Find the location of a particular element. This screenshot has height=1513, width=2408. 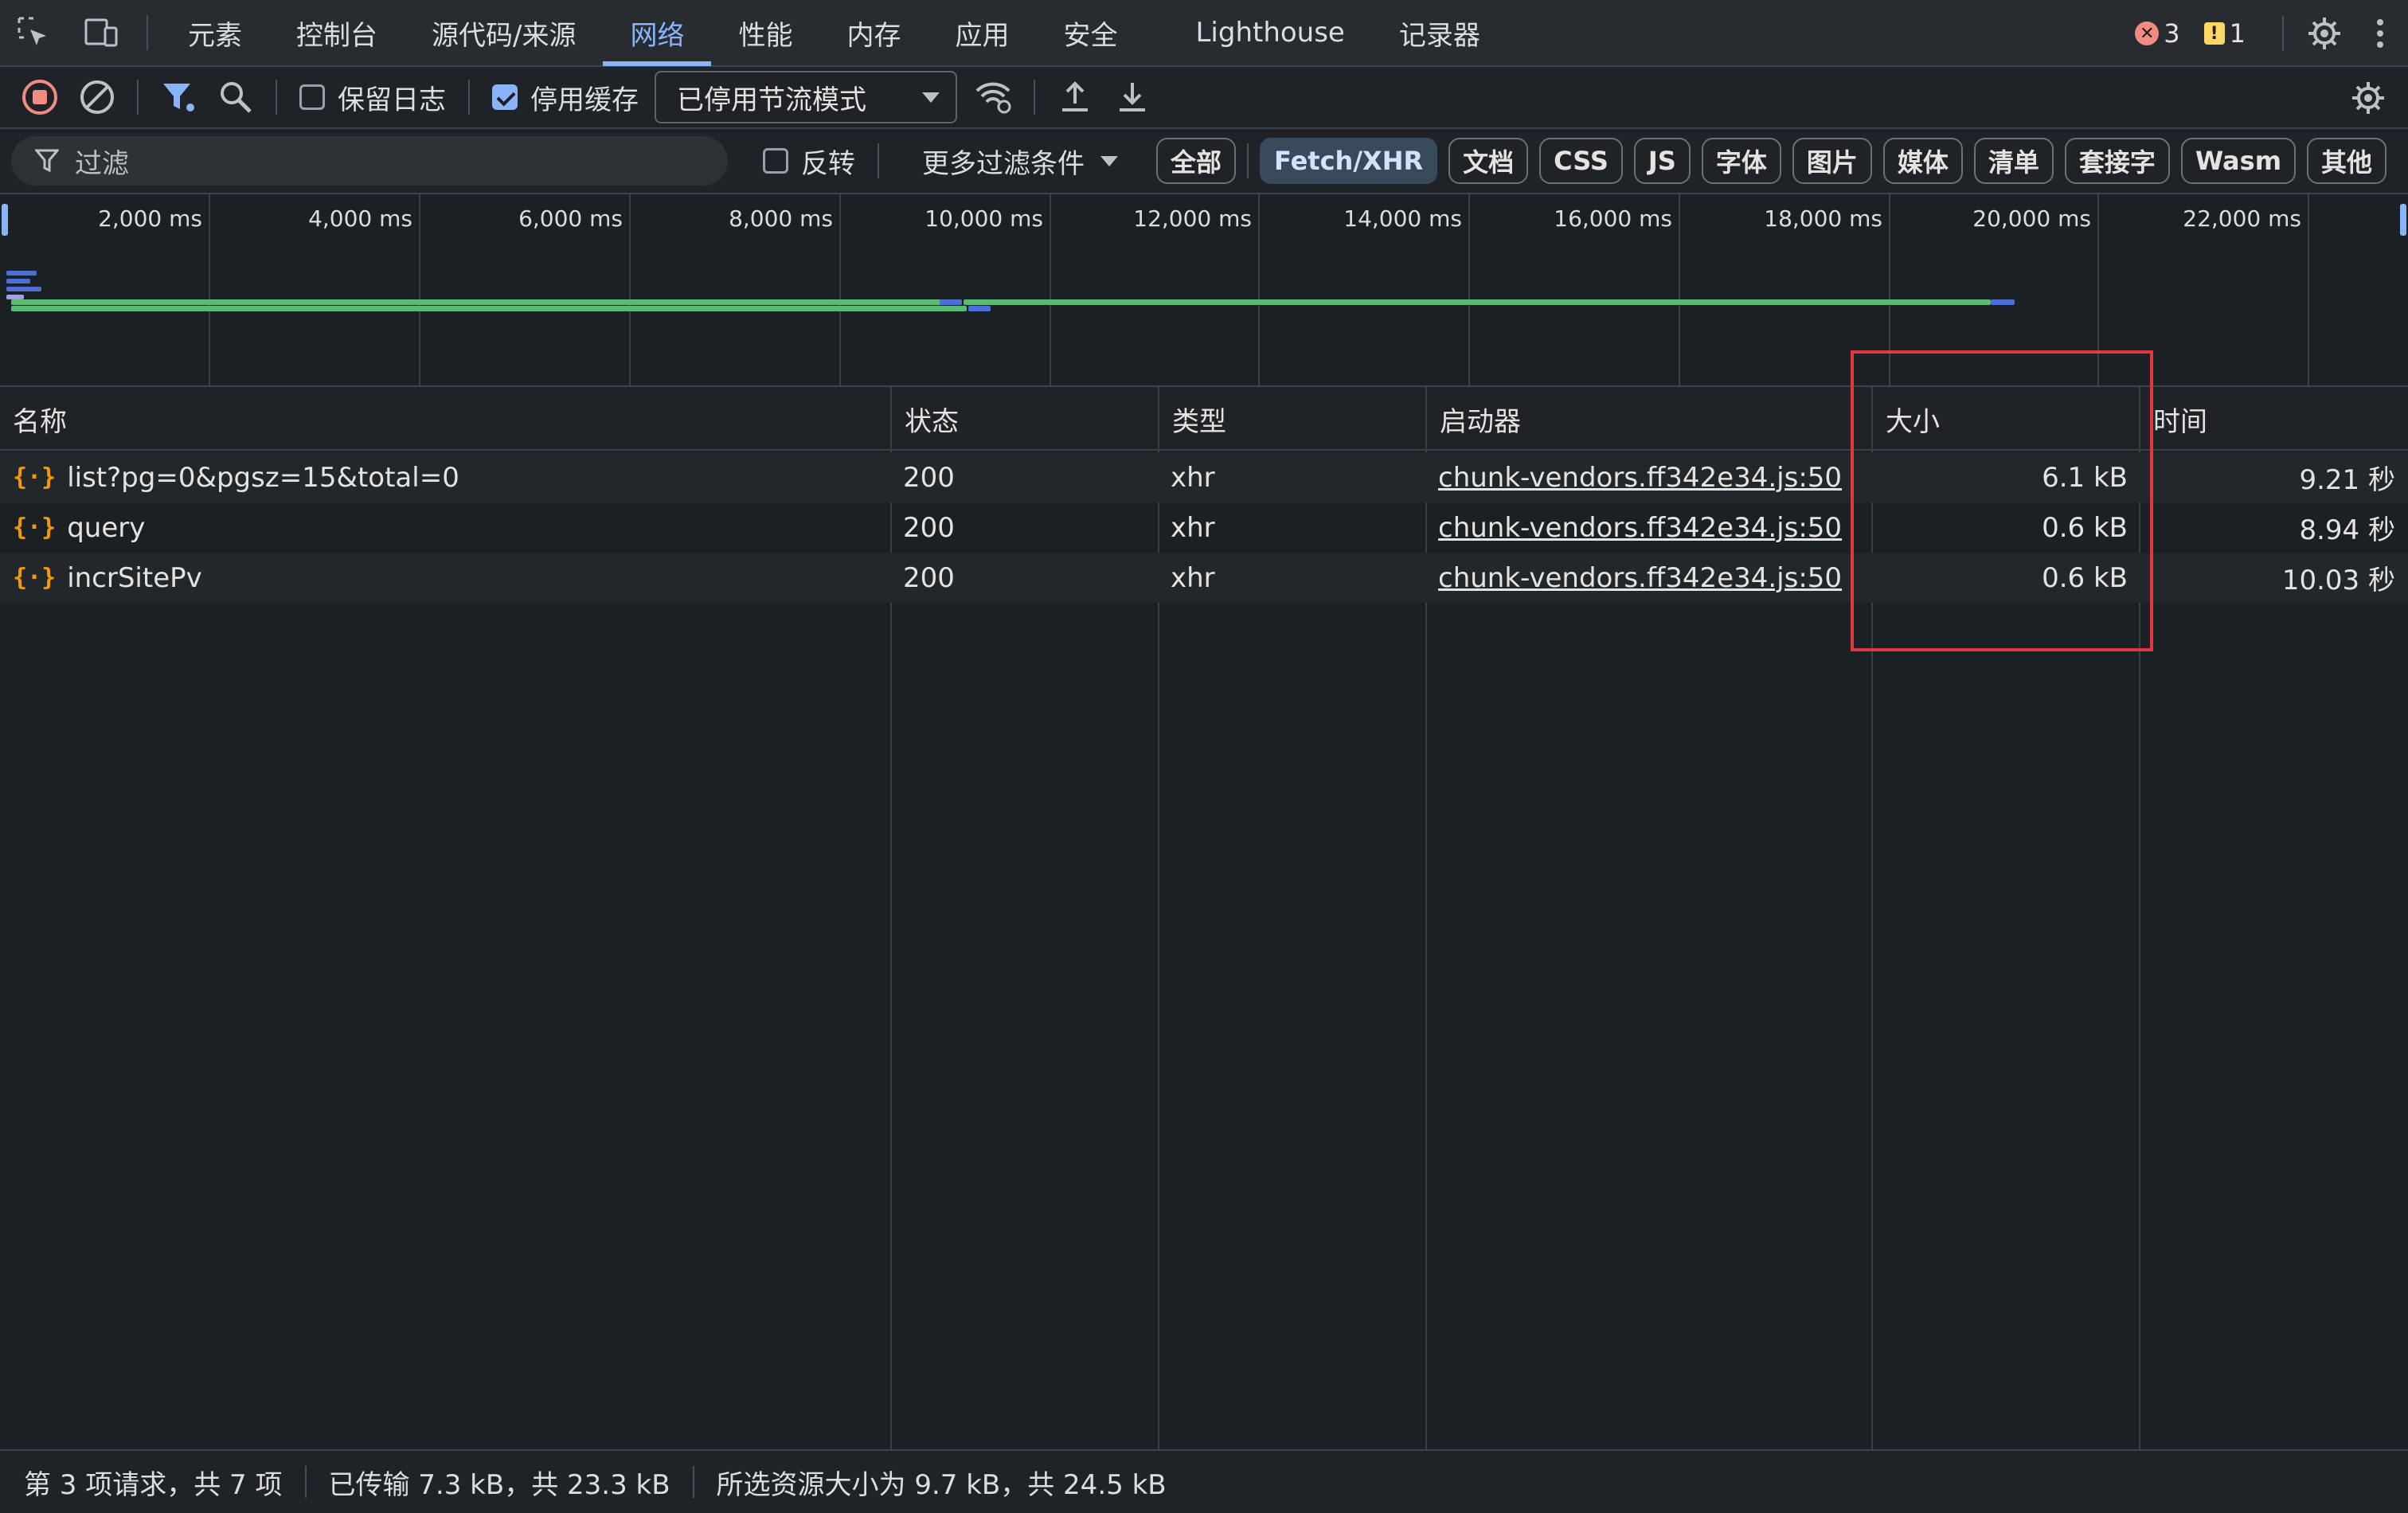

request-name-cell: {·} list?pg=0&pgsz=15&total=0 is located at coordinates (447, 477).